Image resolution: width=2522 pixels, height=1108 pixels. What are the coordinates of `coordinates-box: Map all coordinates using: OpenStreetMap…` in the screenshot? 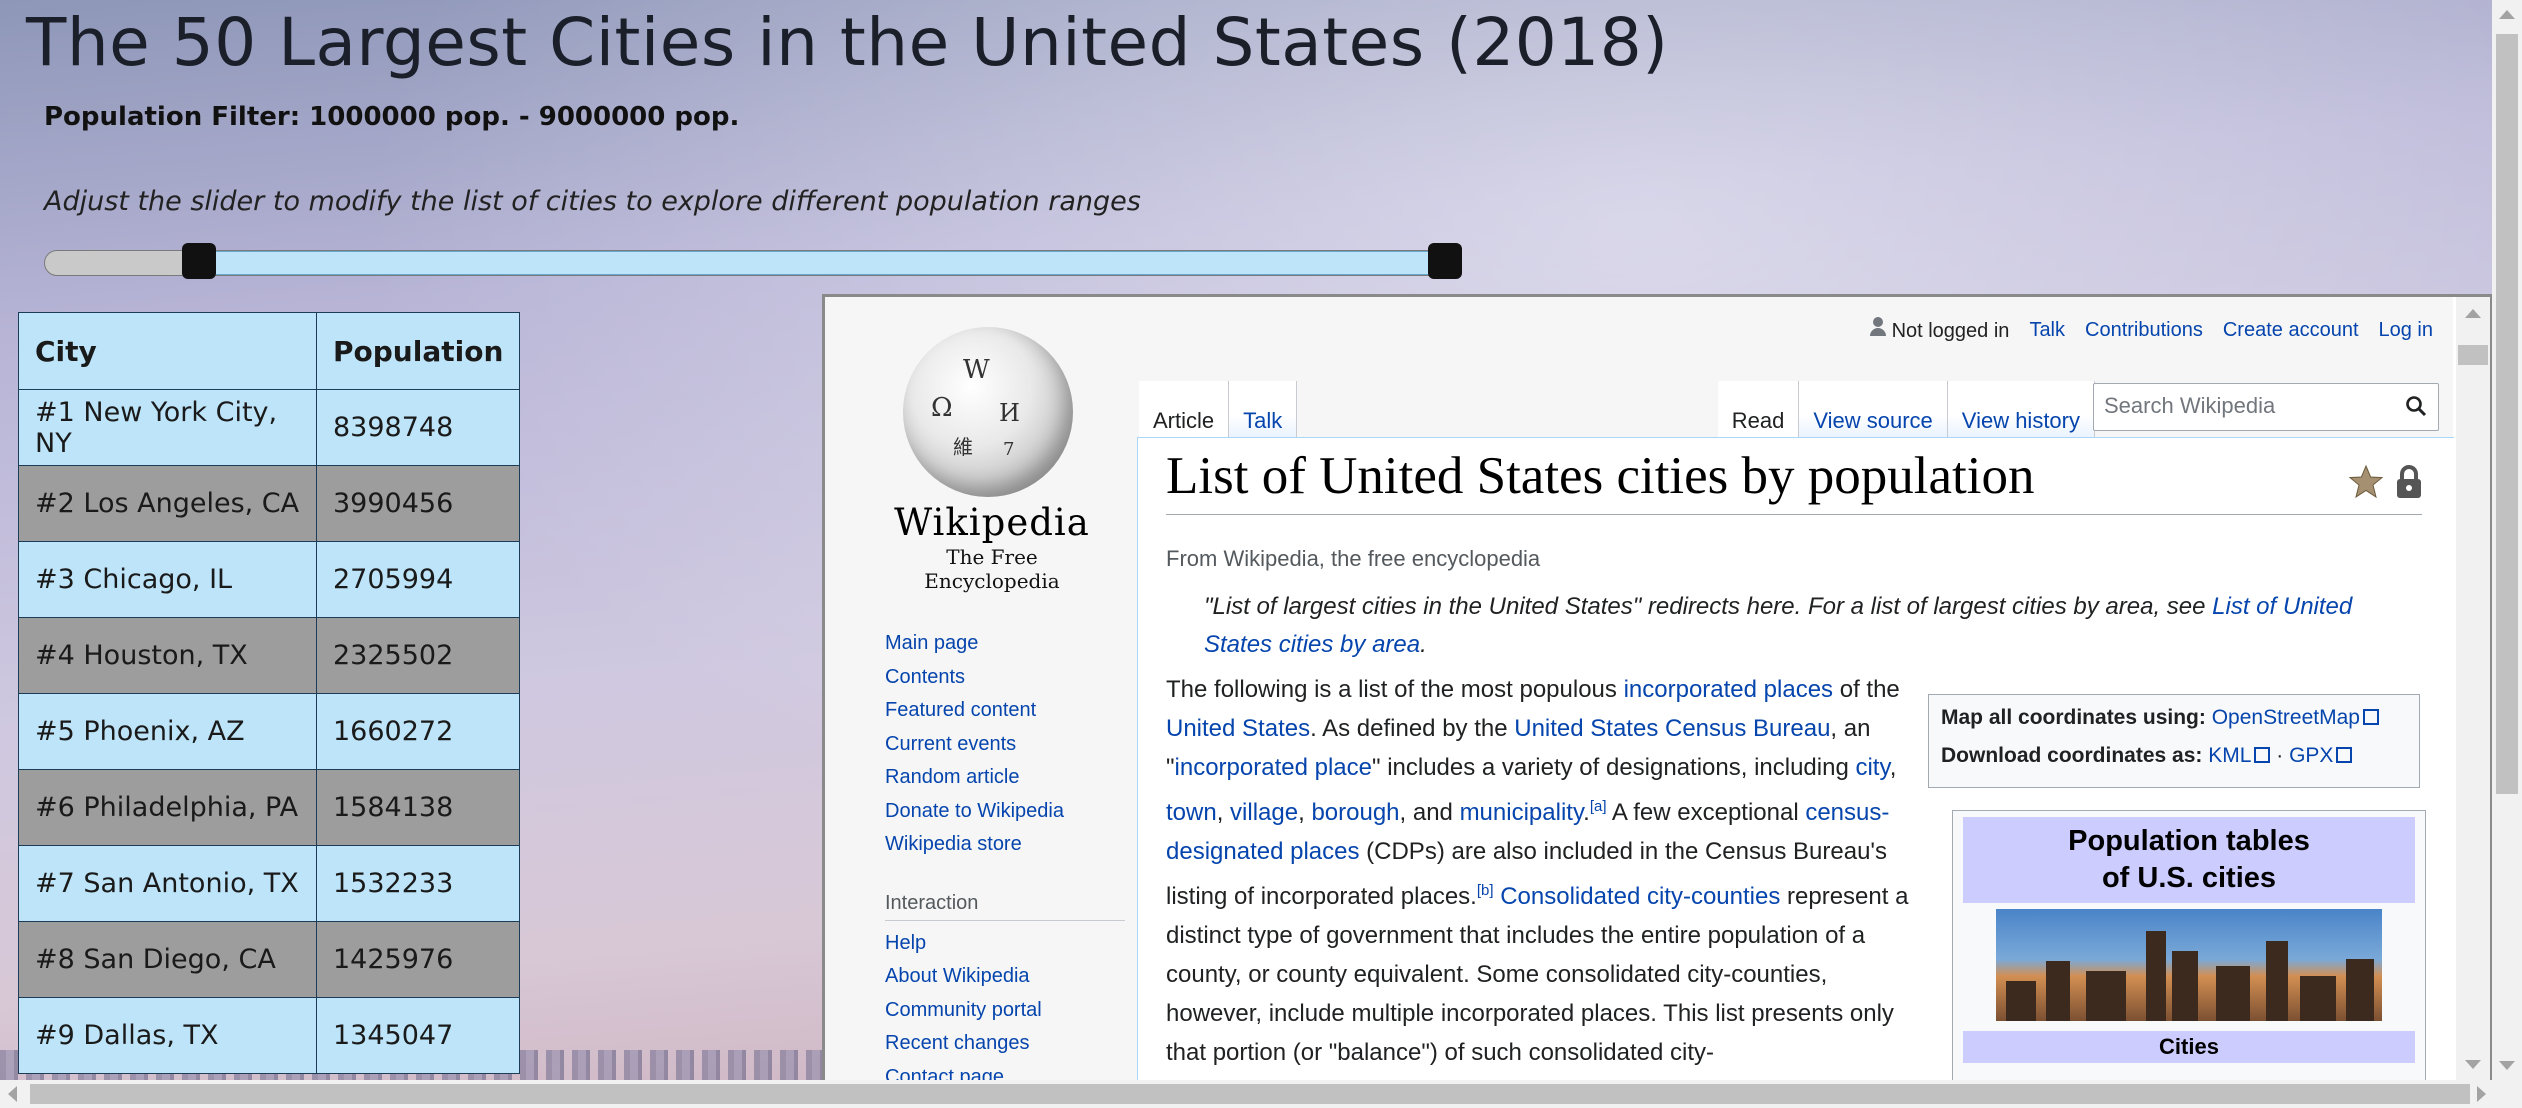 It's located at (2174, 741).